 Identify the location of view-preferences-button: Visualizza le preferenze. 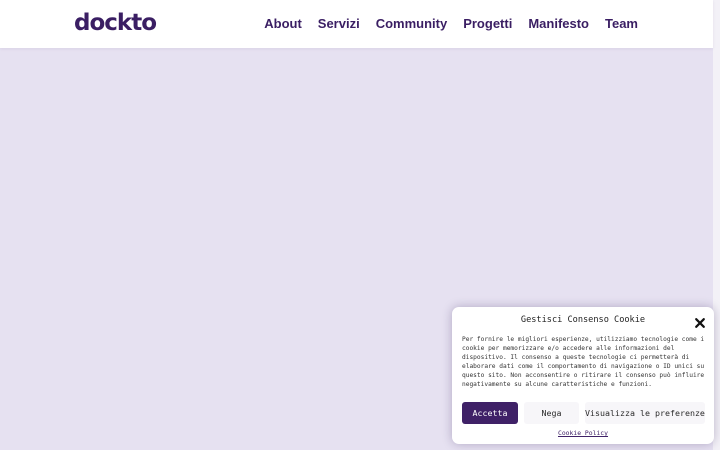
(645, 413).